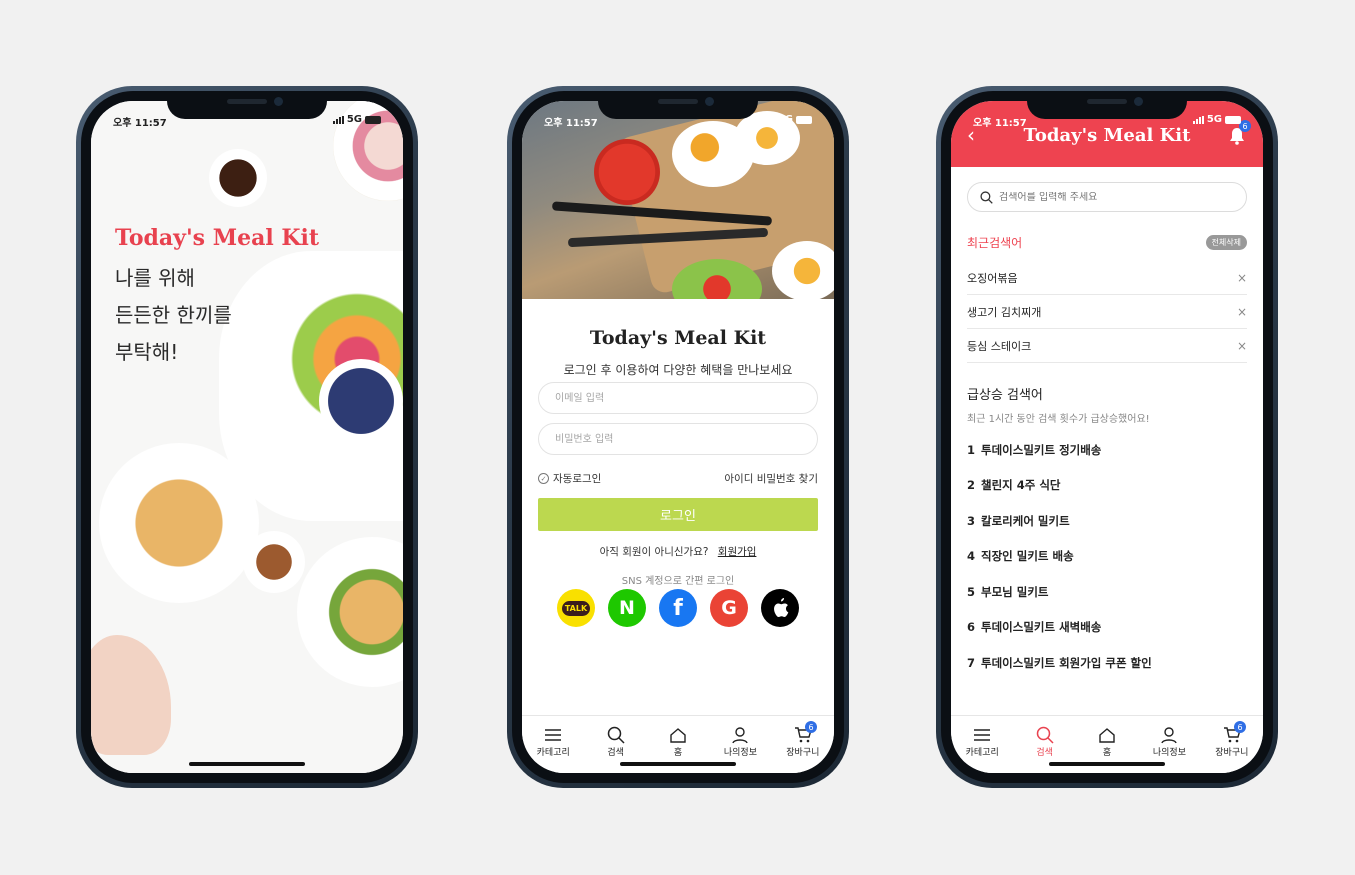  I want to click on auto-login-checkbox: ✓ 자동로그인, so click(569, 478).